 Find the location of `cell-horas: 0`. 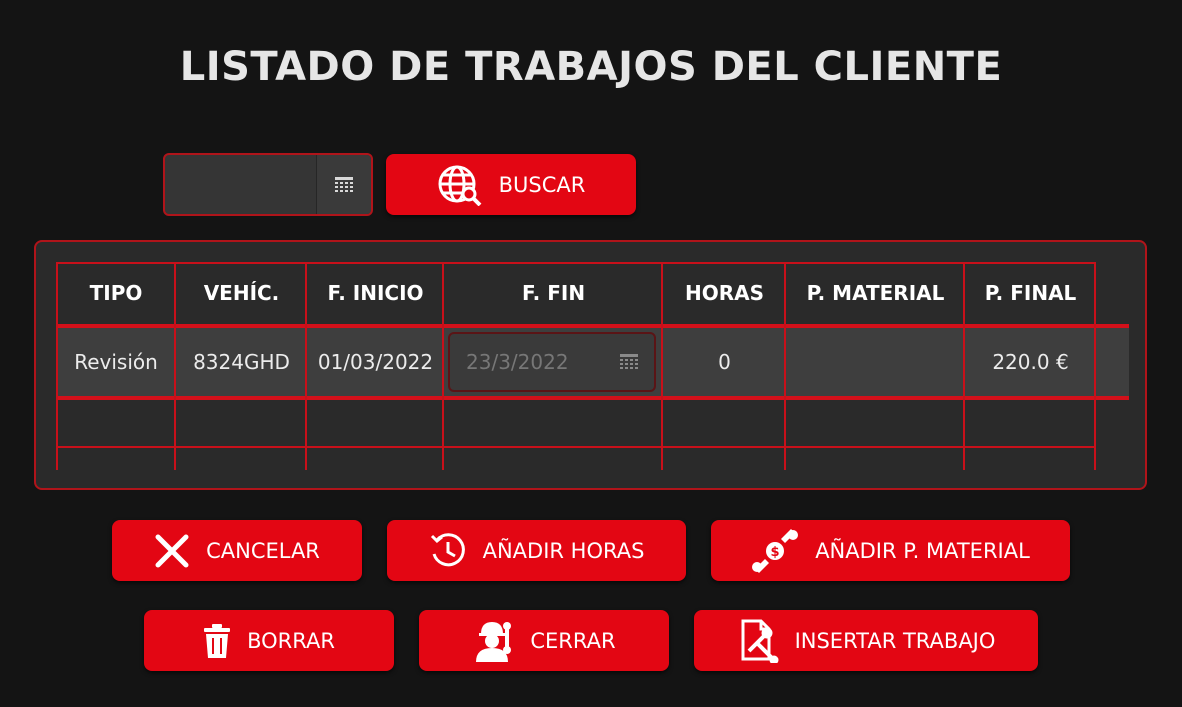

cell-horas: 0 is located at coordinates (724, 362).